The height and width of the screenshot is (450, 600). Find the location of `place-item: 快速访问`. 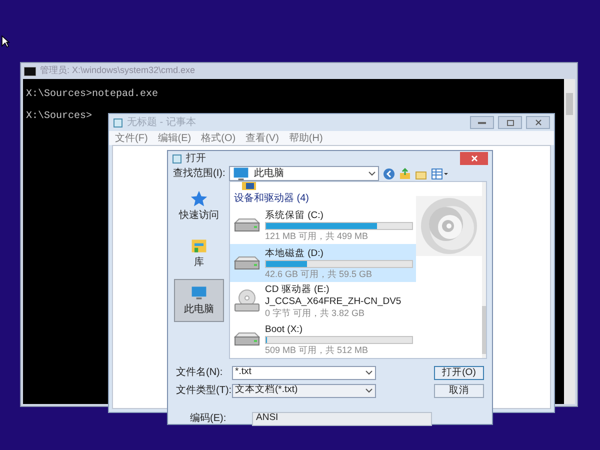

place-item: 快速访问 is located at coordinates (199, 206).